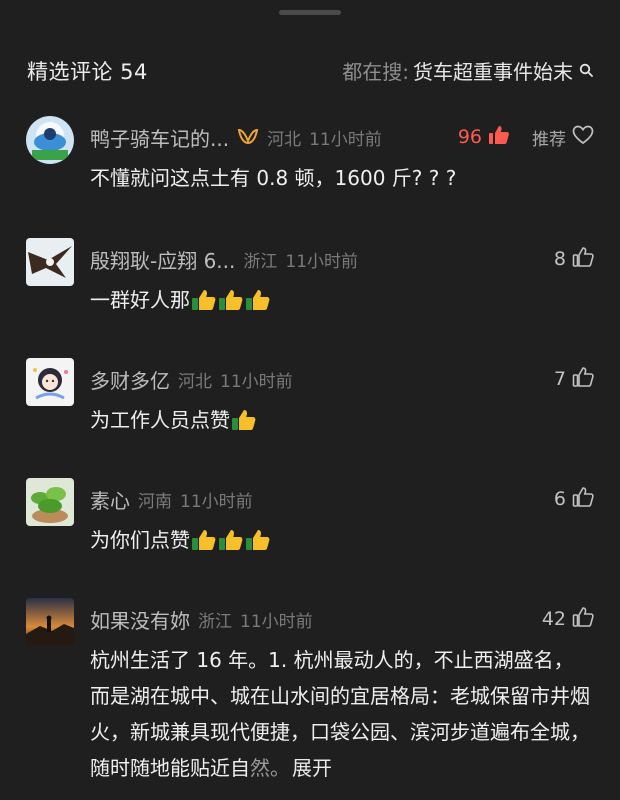 The height and width of the screenshot is (800, 620). What do you see at coordinates (340, 300) in the screenshot?
I see `comment-body: 一群好人那` at bounding box center [340, 300].